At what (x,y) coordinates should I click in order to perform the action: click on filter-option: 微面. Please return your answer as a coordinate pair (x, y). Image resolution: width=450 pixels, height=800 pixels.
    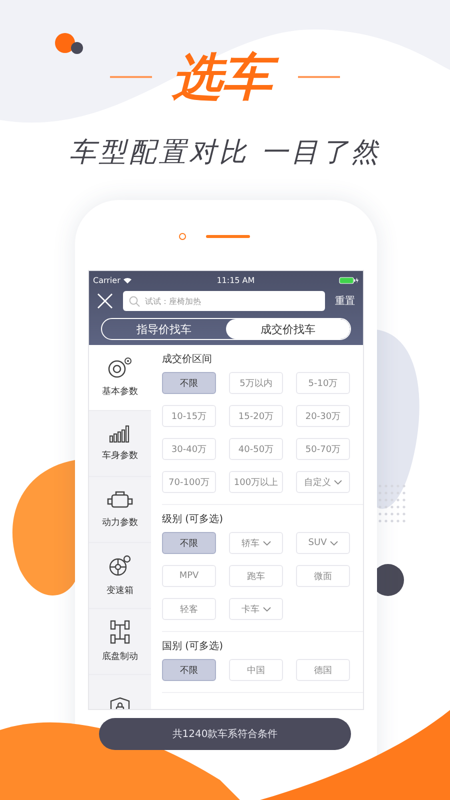
    Looking at the image, I should click on (323, 576).